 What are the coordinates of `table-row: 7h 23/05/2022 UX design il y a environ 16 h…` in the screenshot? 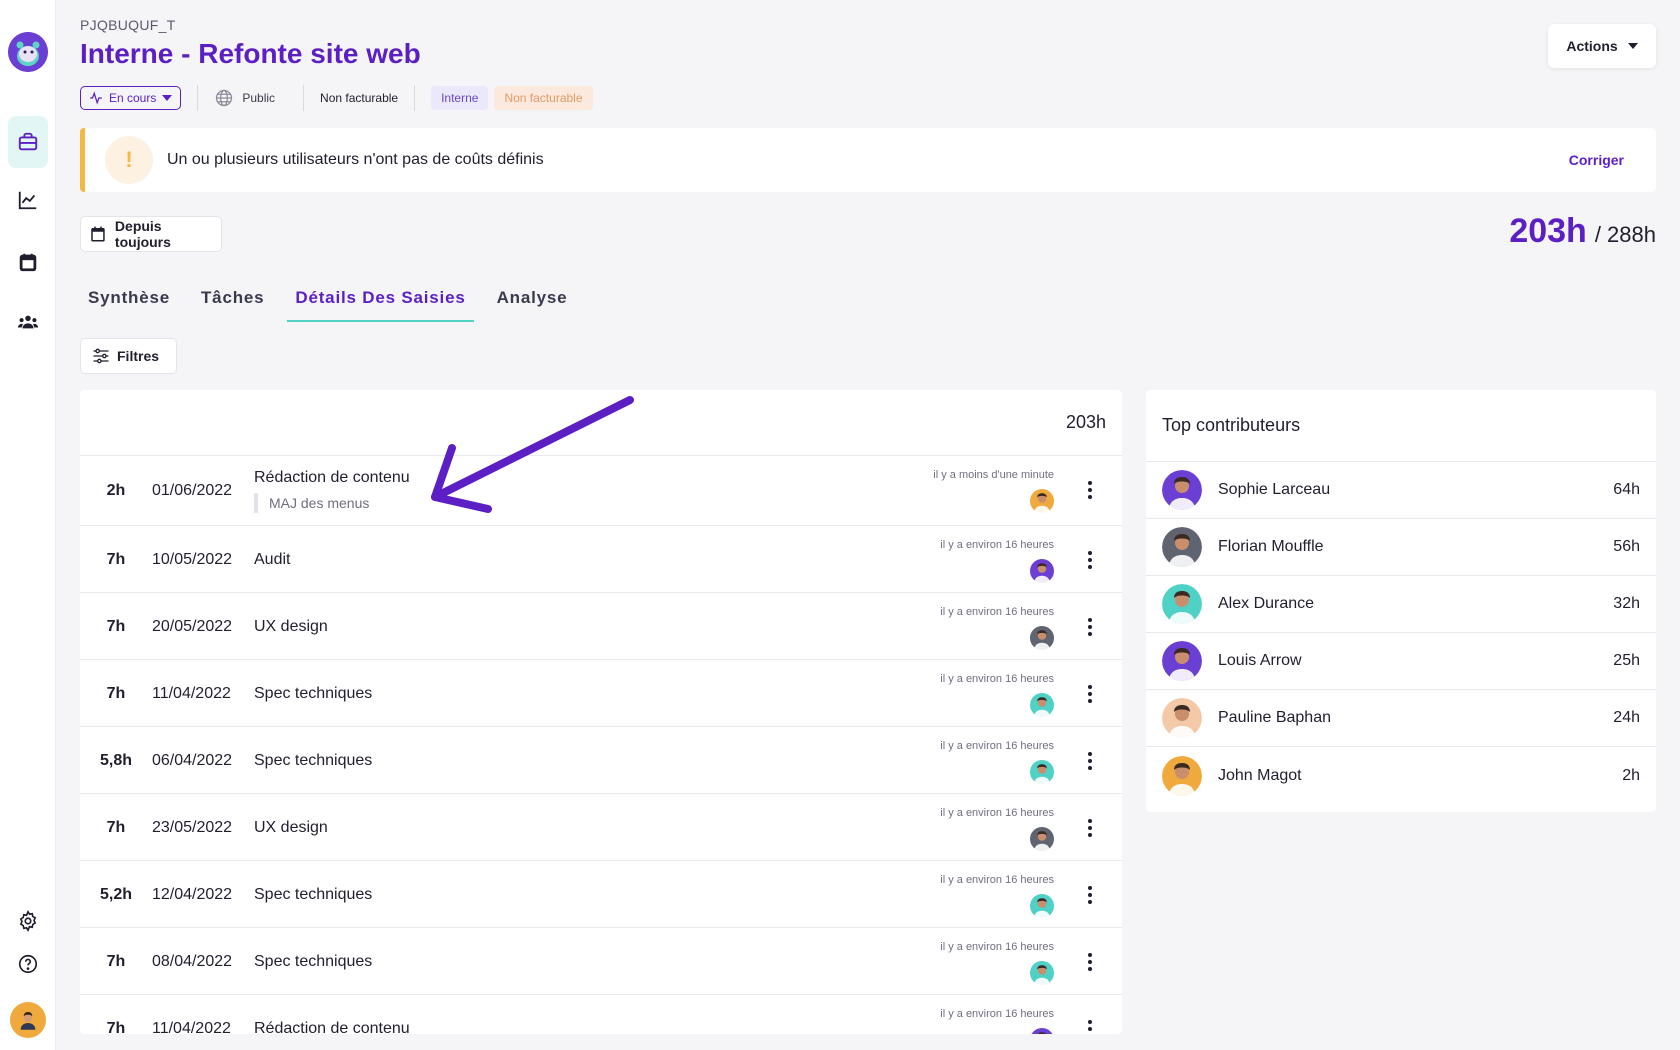 It's located at (601, 827).